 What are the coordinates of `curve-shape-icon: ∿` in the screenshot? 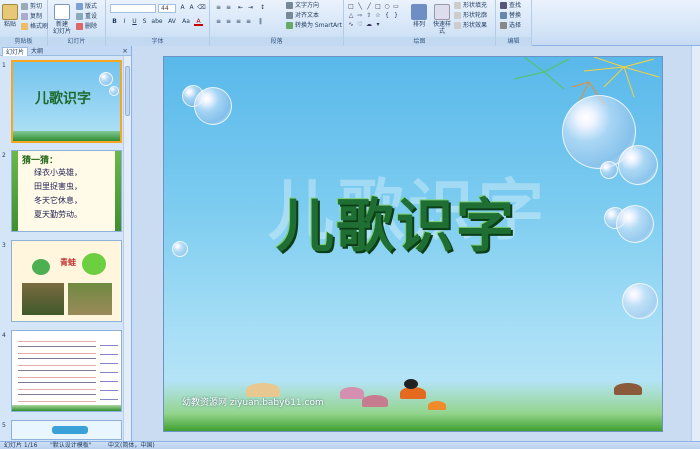 It's located at (351, 24).